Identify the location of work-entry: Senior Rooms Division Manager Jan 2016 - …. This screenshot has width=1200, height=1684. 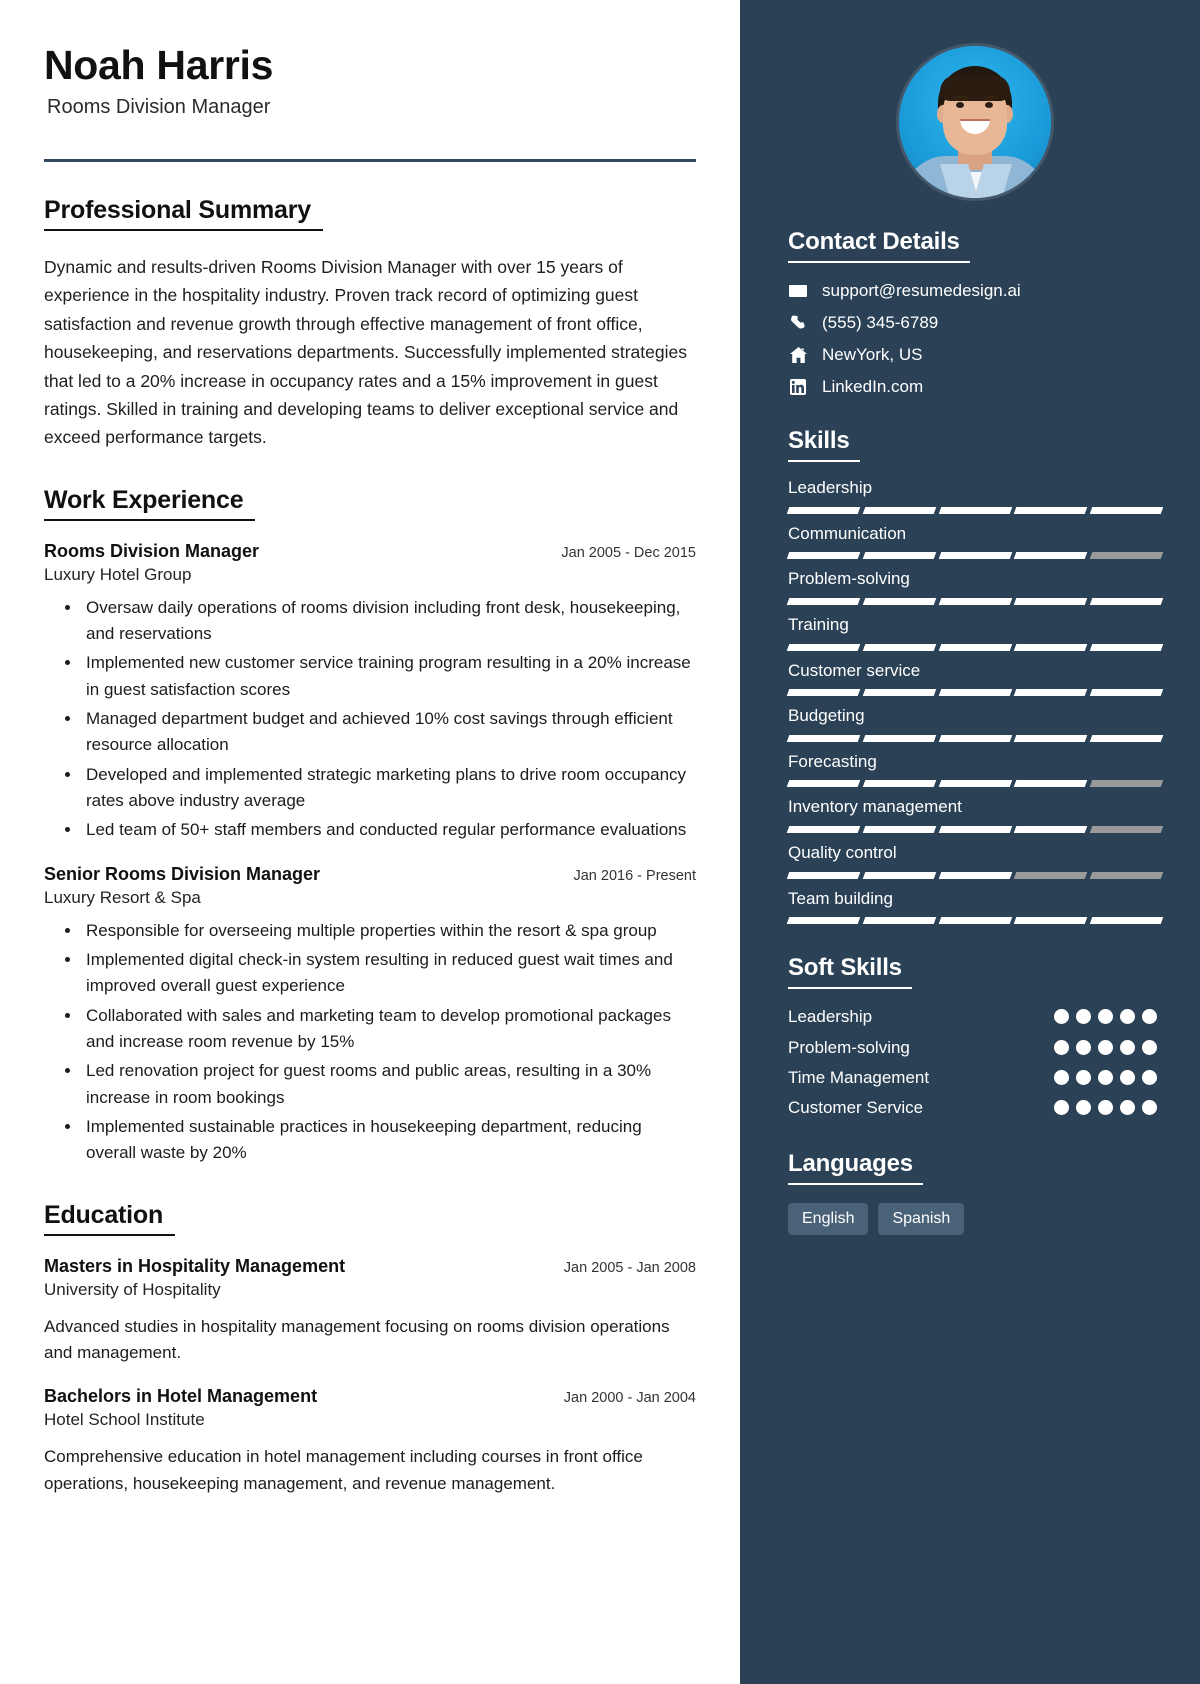
(370, 1015).